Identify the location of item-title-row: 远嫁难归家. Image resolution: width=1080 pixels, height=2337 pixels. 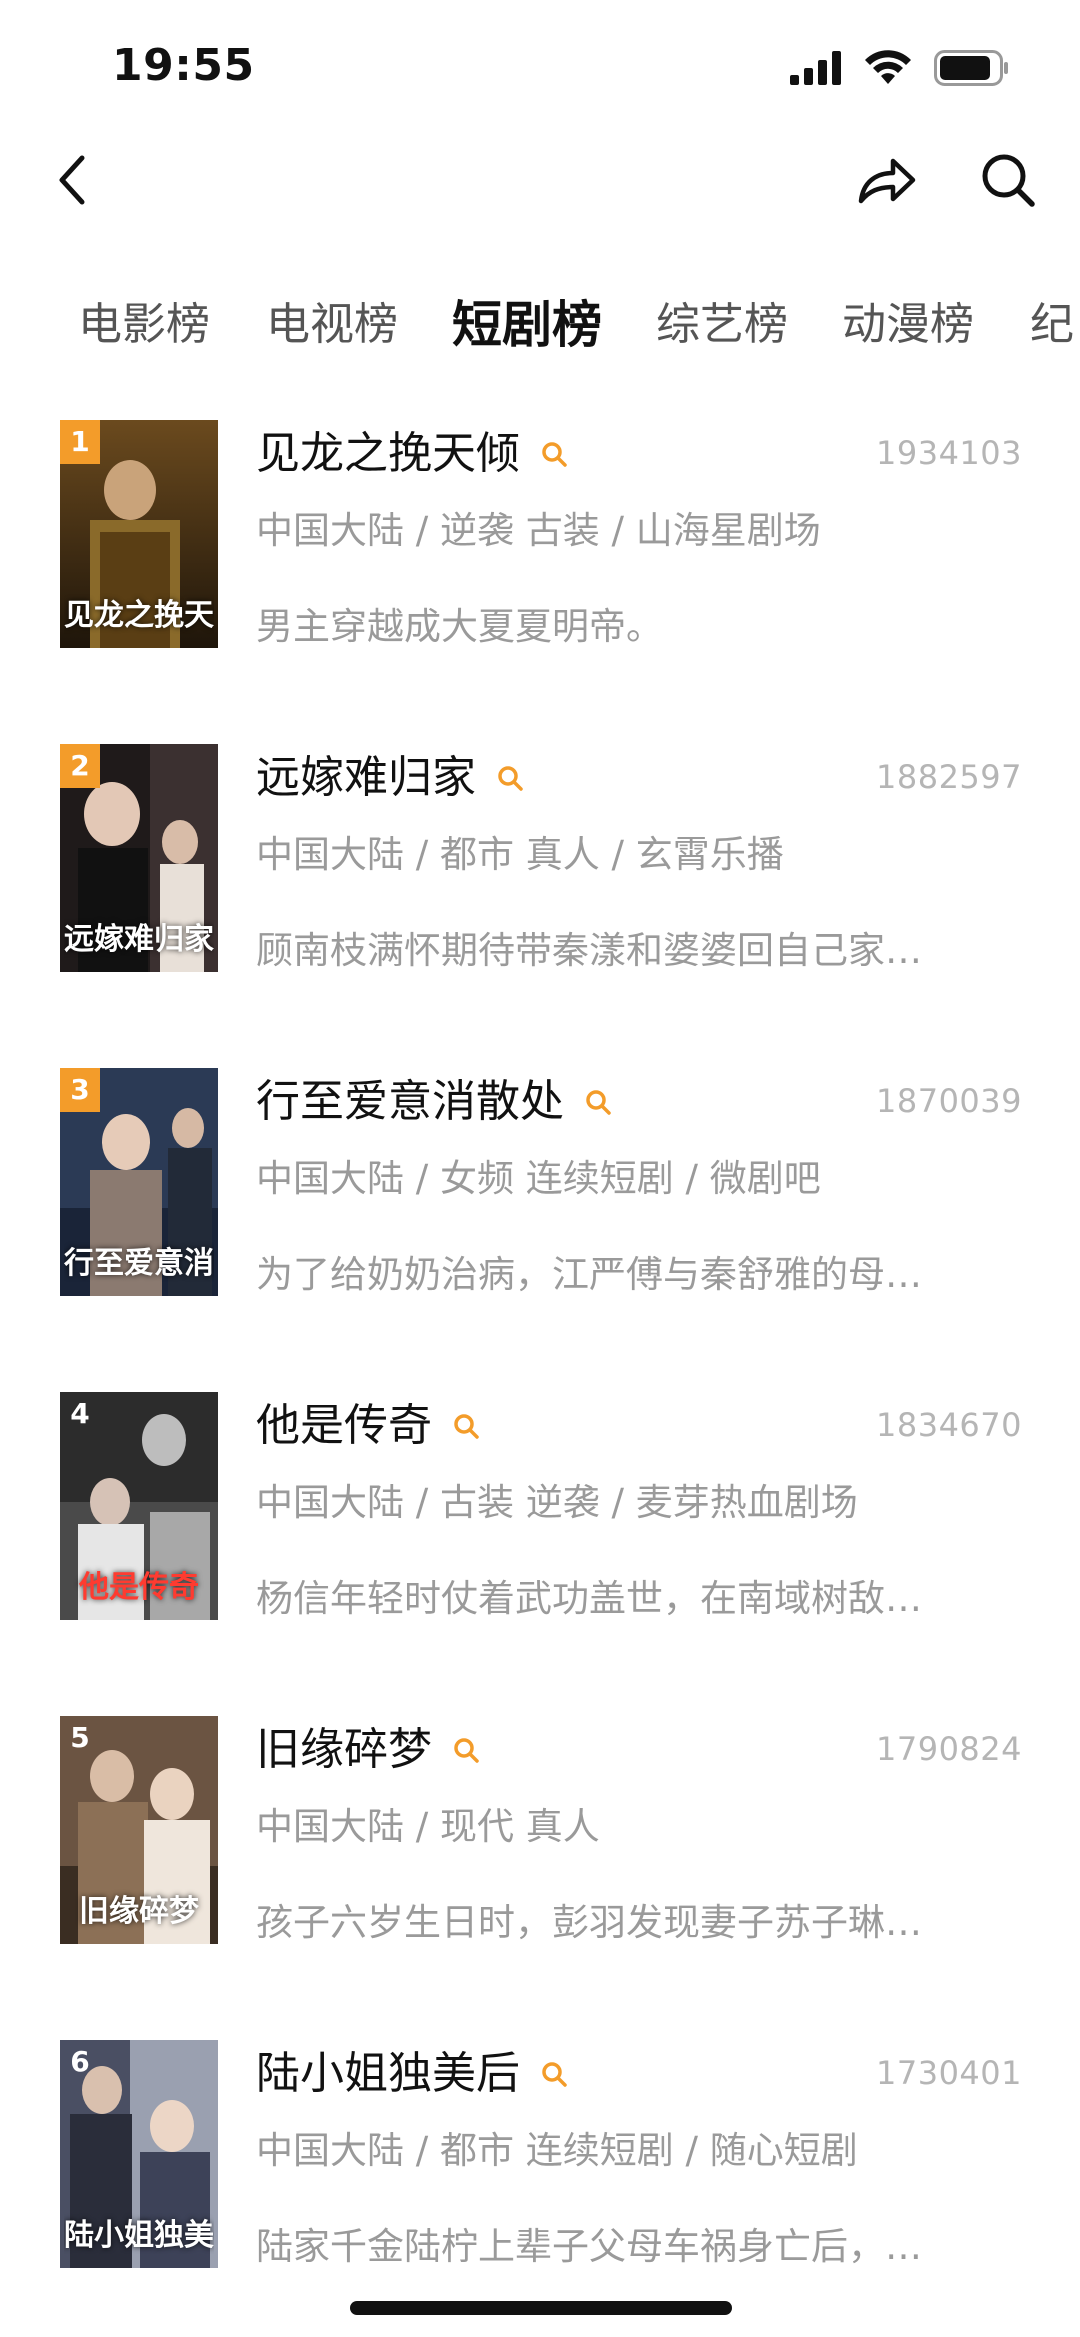
(390, 778).